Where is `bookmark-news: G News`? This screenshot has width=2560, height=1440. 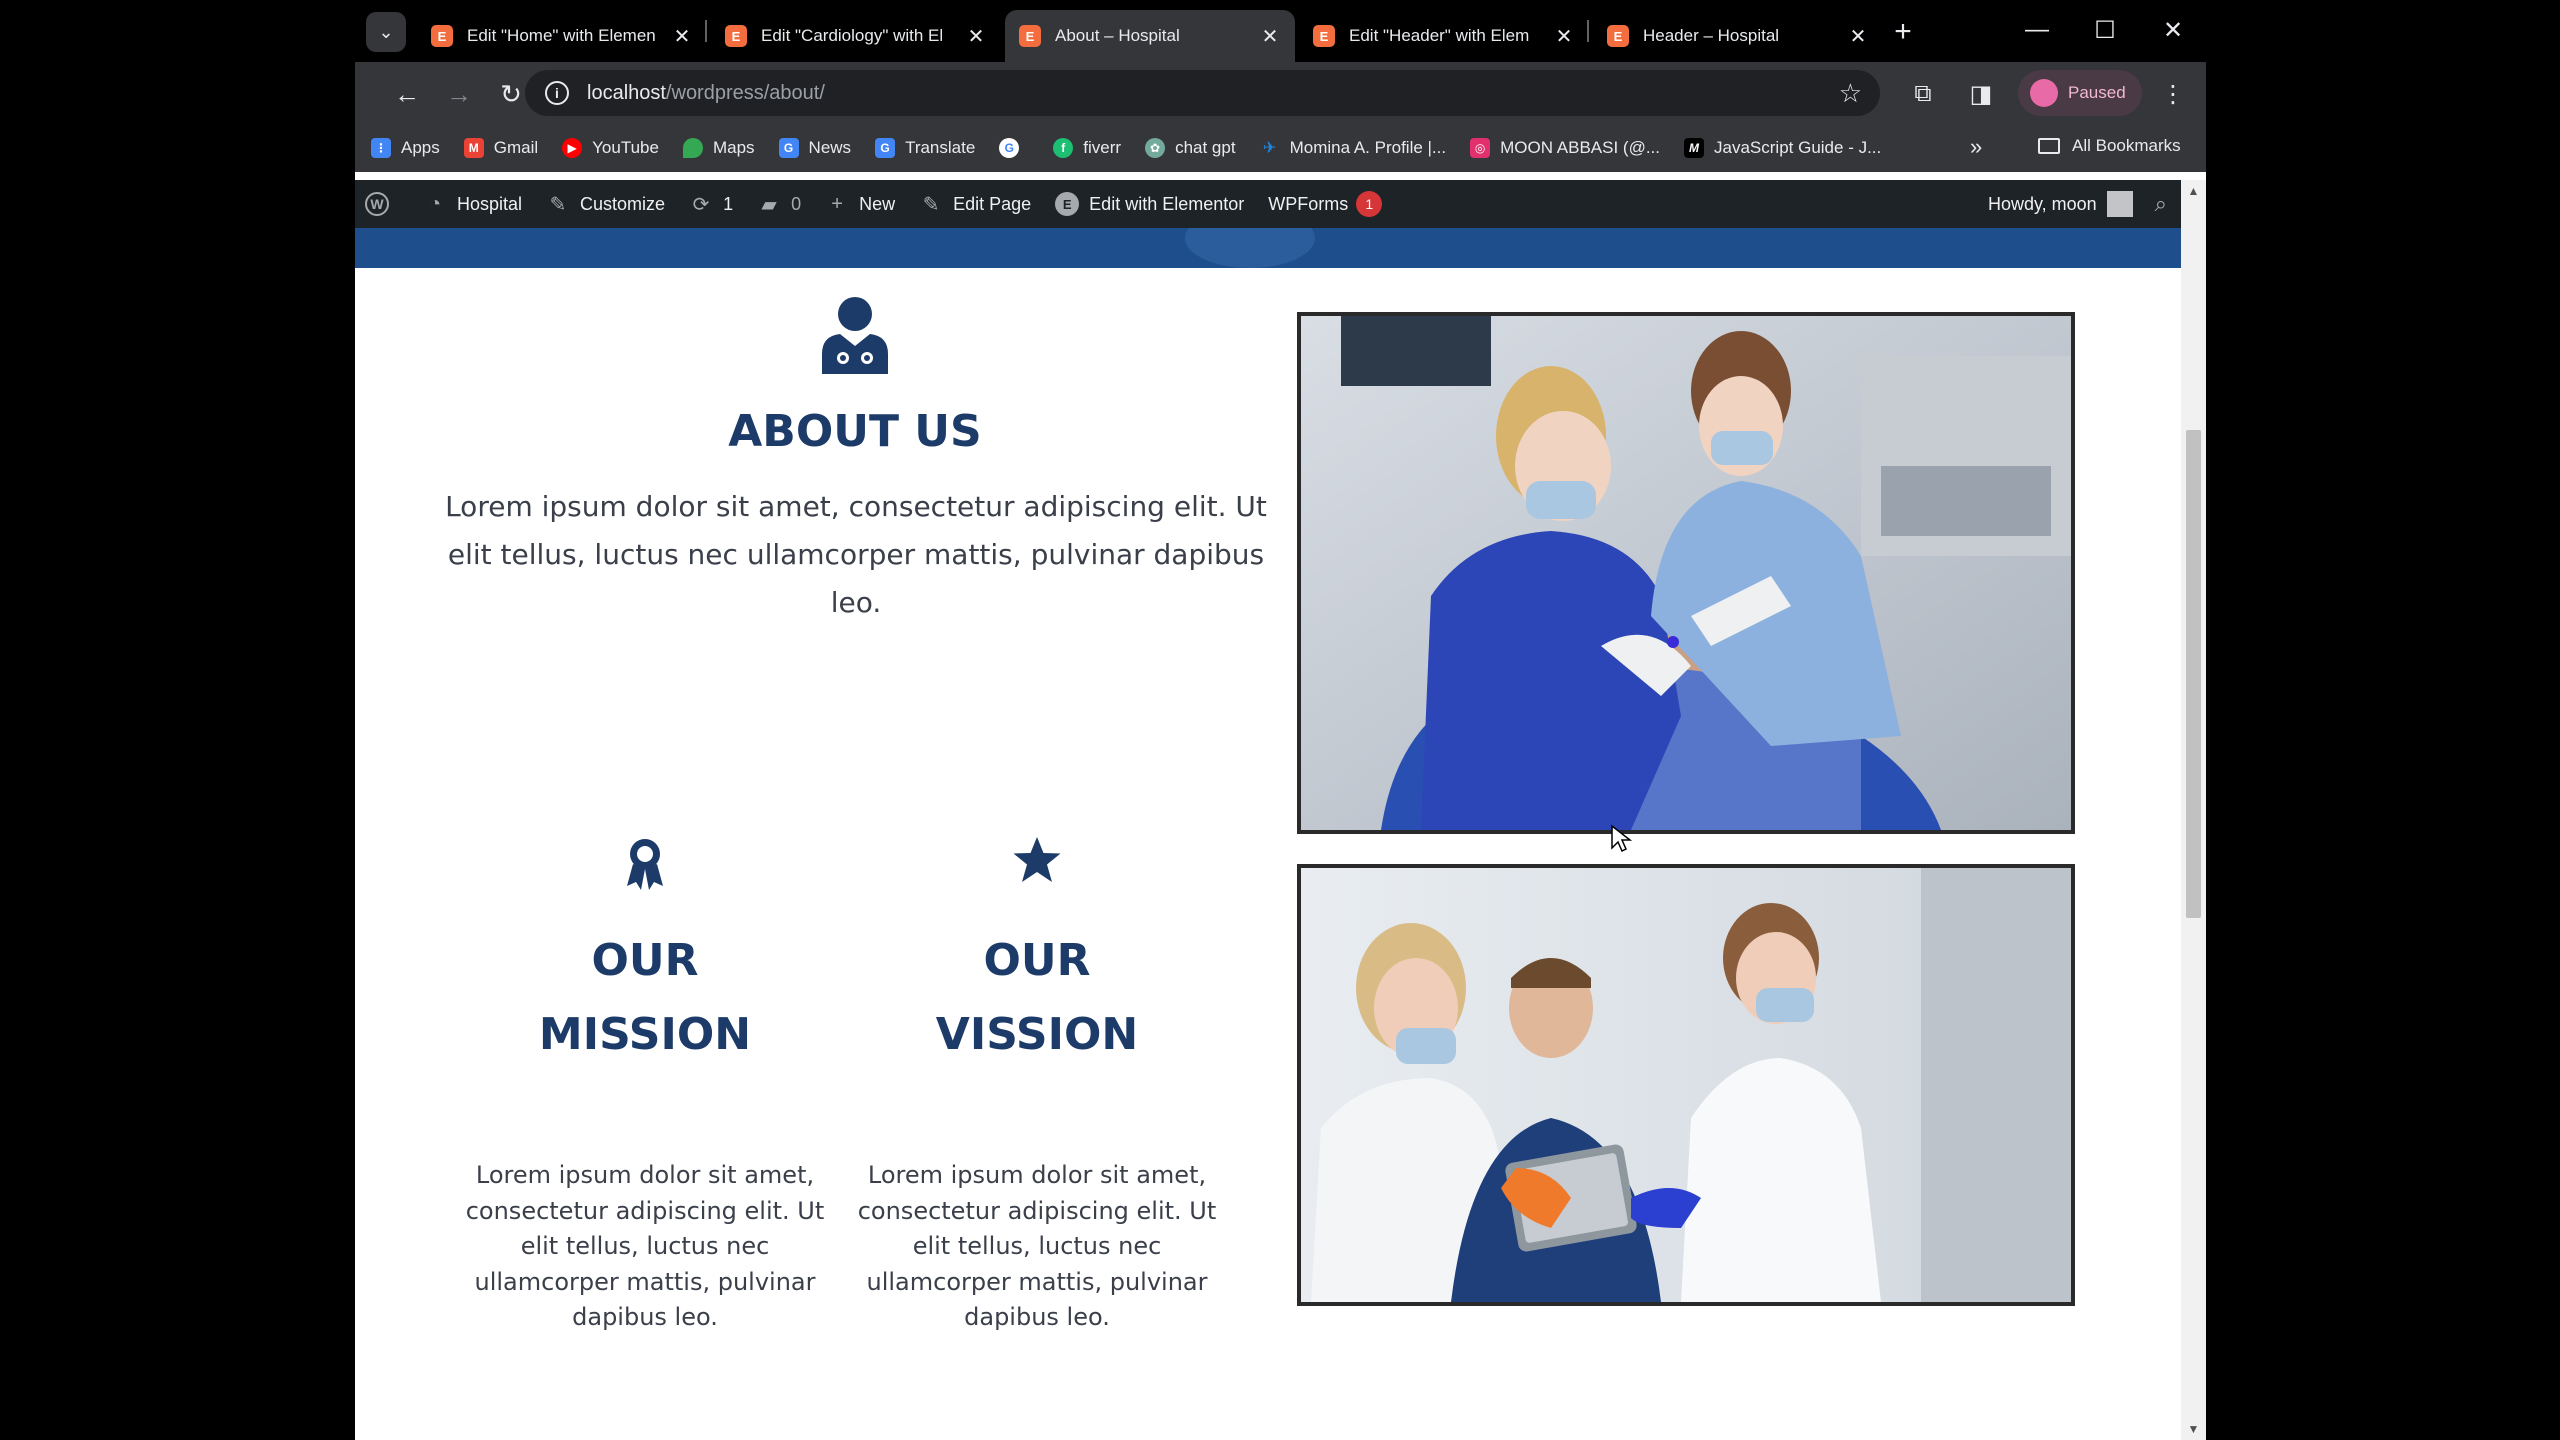 bookmark-news: G News is located at coordinates (815, 148).